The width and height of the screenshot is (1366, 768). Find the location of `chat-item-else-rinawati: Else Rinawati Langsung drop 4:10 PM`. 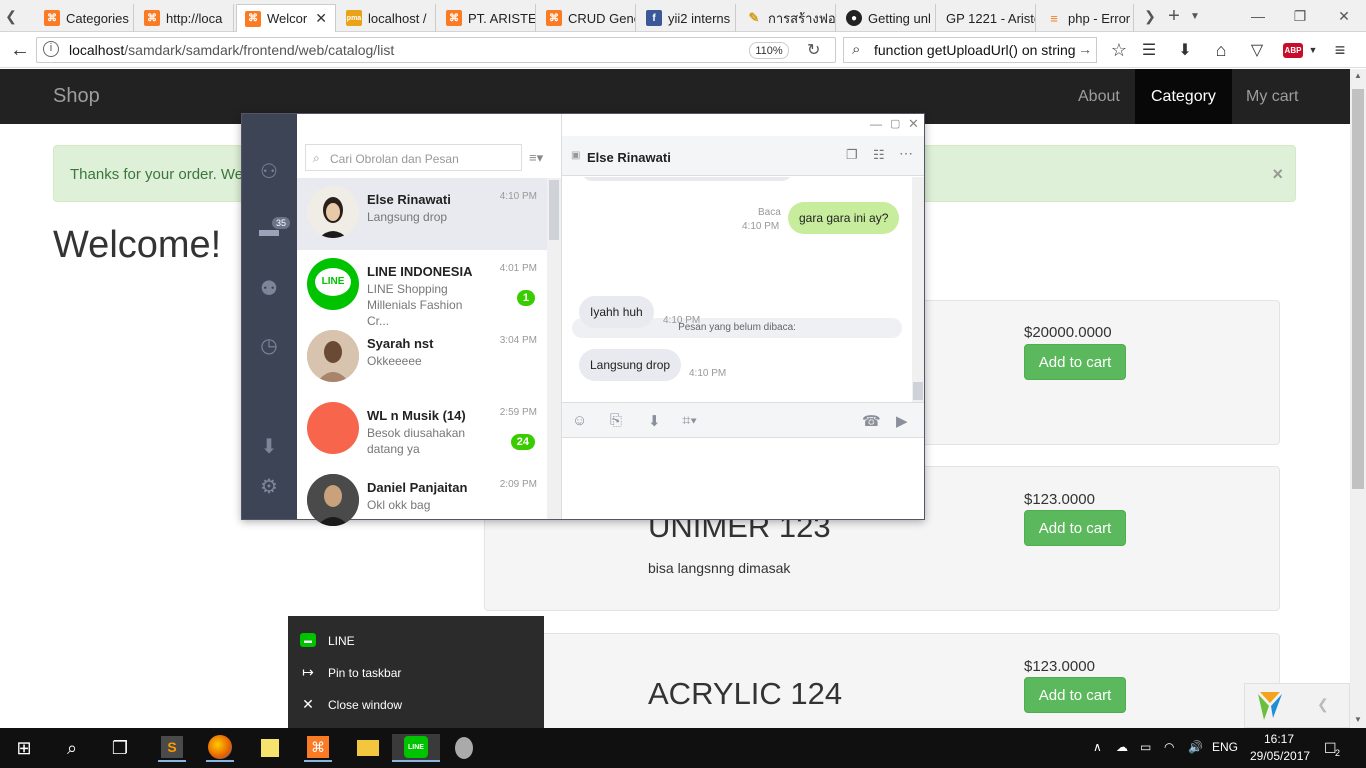

chat-item-else-rinawati: Else Rinawati Langsung drop 4:10 PM is located at coordinates (422, 214).